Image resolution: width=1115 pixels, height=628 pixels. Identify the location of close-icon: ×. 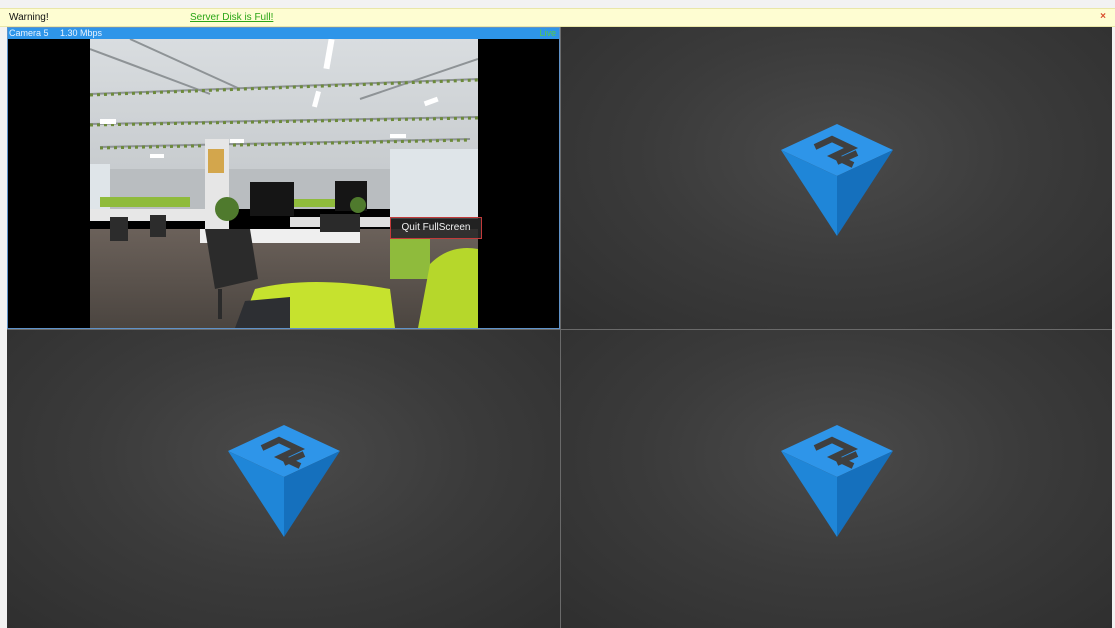
(1103, 16).